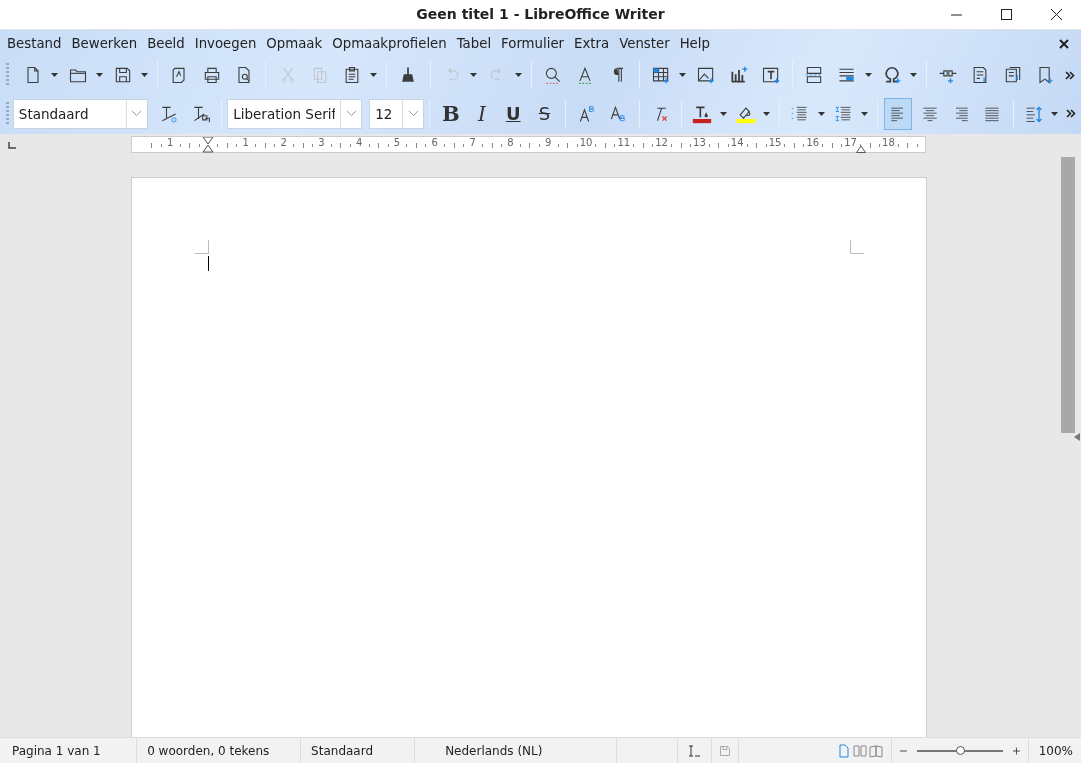  Describe the element at coordinates (540, 14) in the screenshot. I see `window-title: Geen titel 1 - LibreOffice Writer` at that location.